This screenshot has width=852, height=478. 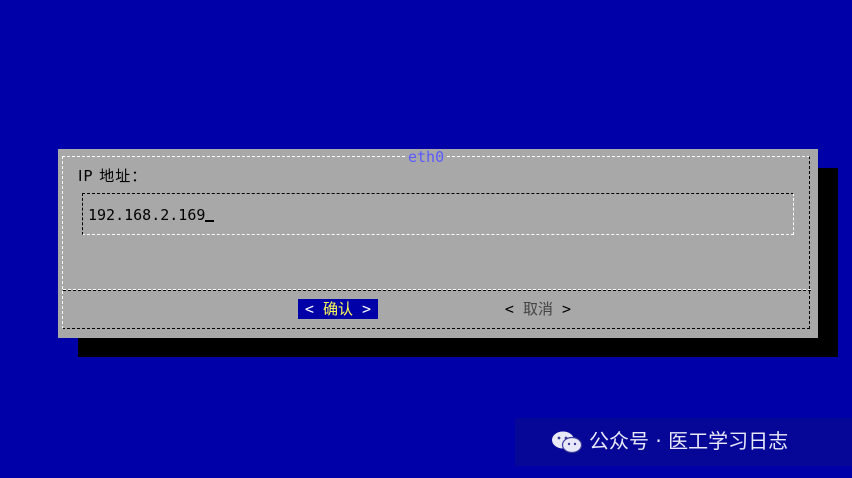 I want to click on ip-address-input-value: 192.168.2.169, so click(x=151, y=215).